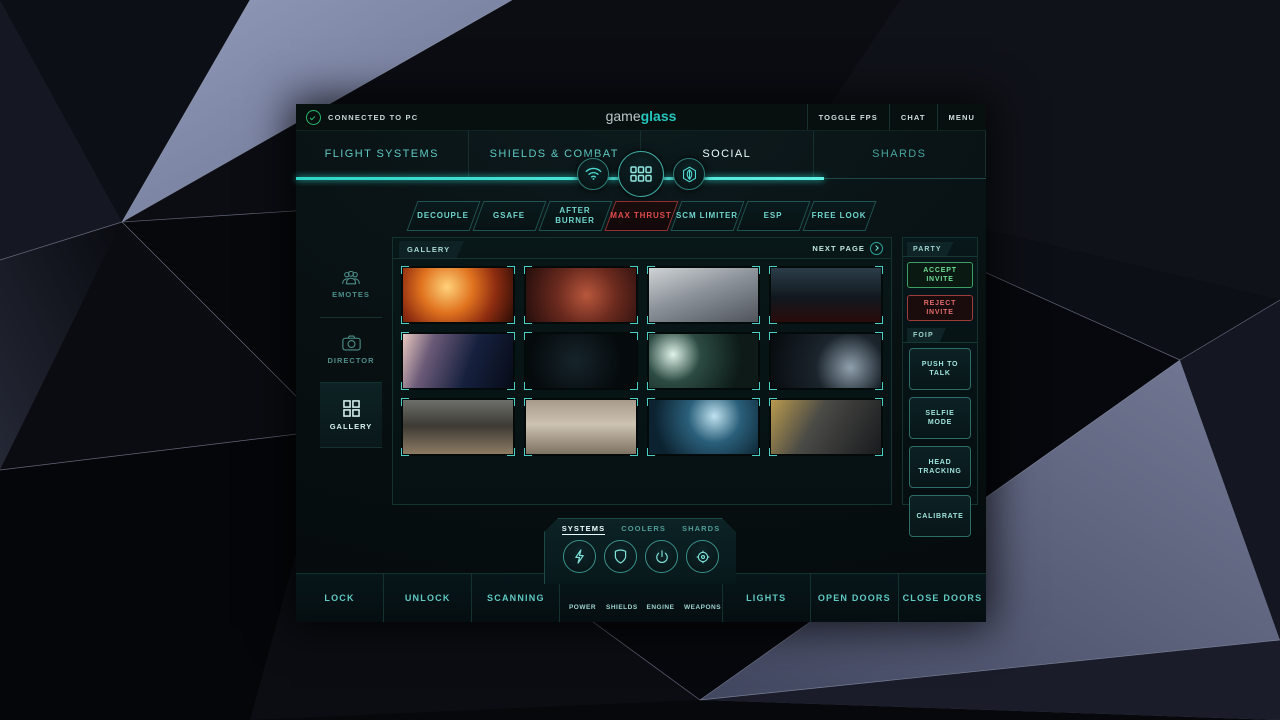  Describe the element at coordinates (689, 174) in the screenshot. I see `leaf-emblem-icon` at that location.